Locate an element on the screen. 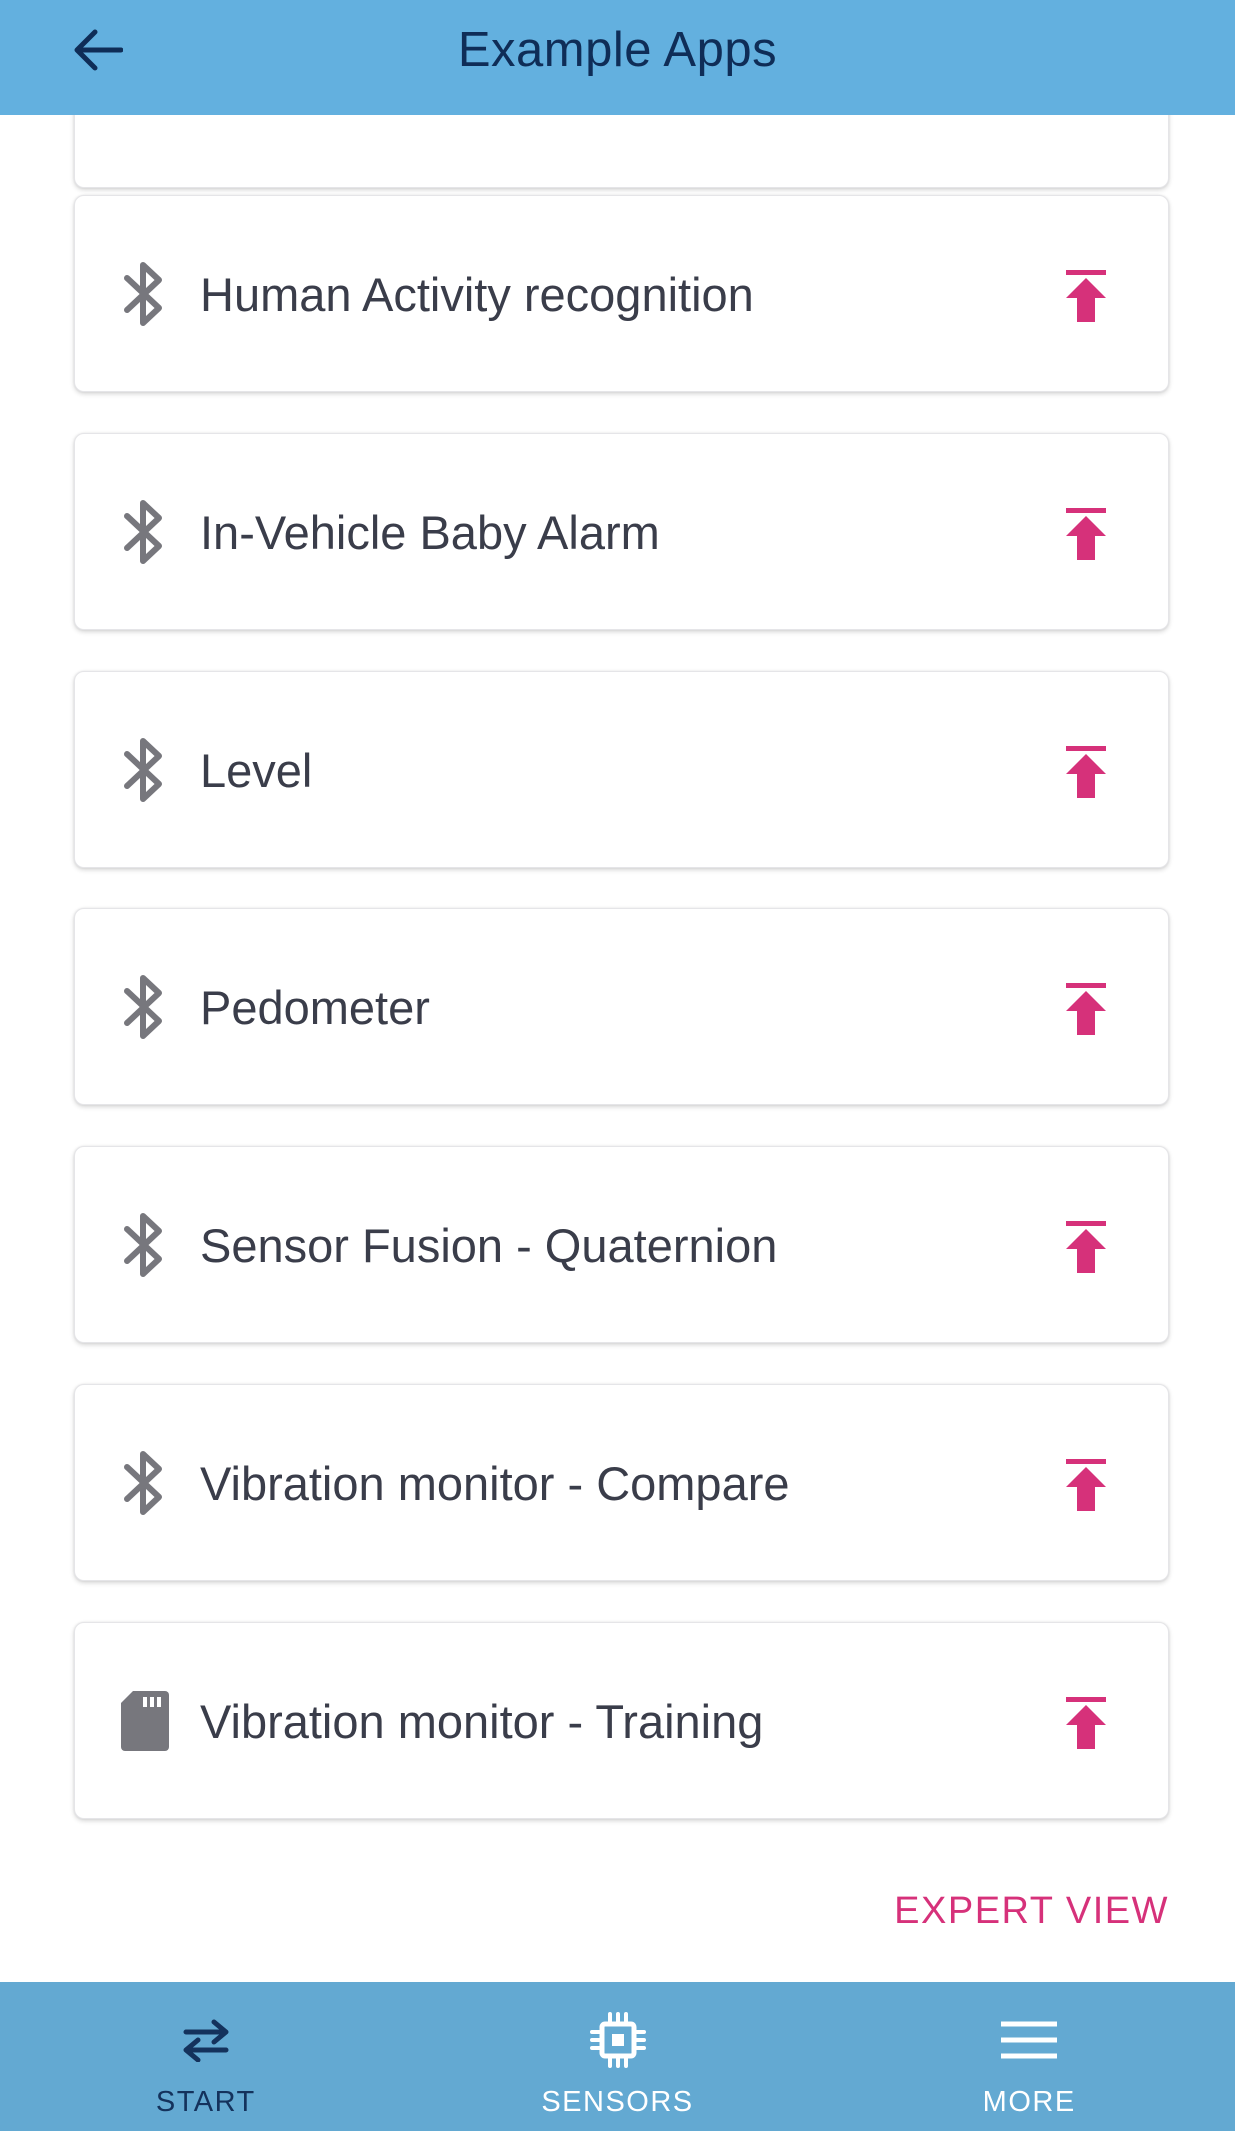  nav-start-label: START is located at coordinates (205, 2102).